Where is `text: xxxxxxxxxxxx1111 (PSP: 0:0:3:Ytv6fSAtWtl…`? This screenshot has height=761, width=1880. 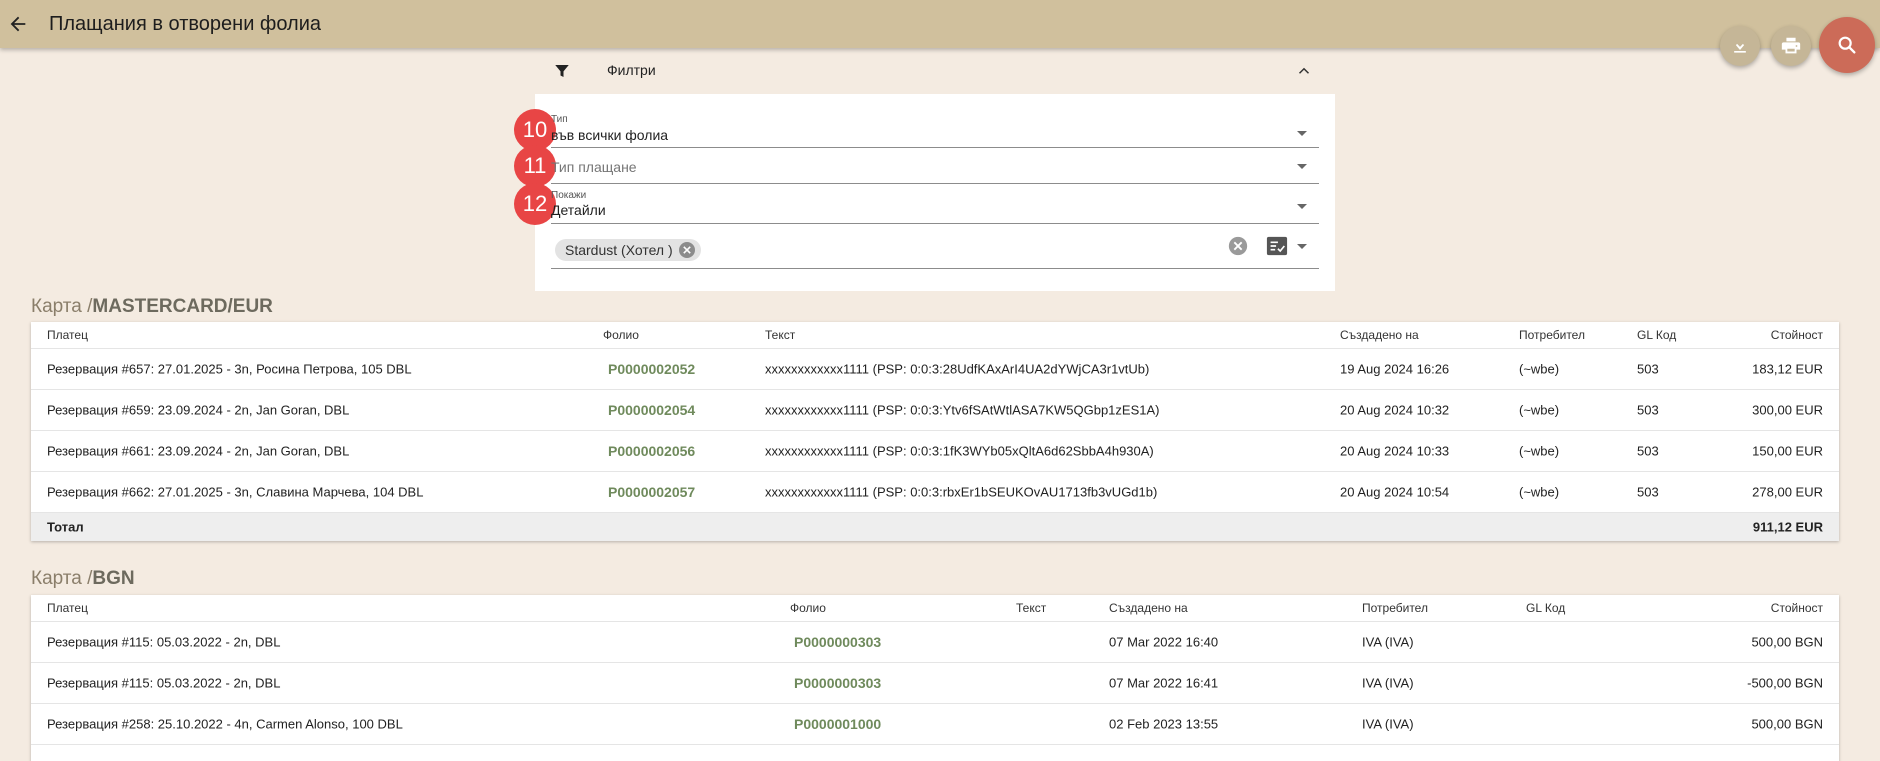 text: xxxxxxxxxxxx1111 (PSP: 0:0:3:Ytv6fSAtWtl… is located at coordinates (962, 410).